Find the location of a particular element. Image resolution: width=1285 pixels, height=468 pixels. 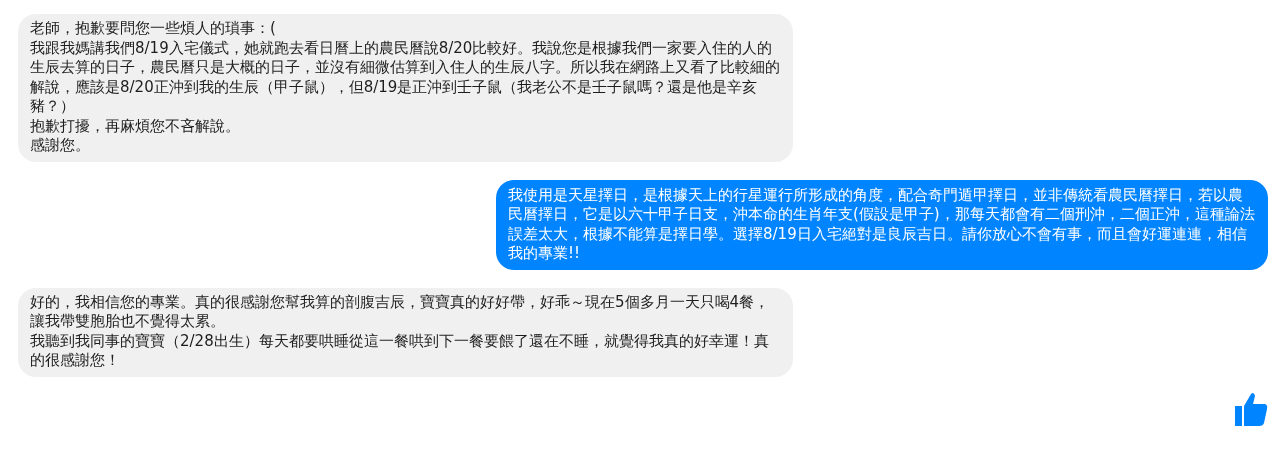

message-text: 我跟我媽講我們8/19入宅儀式，她就跑去看日曆上的農民曆說8/20比較好。我說您是根據我們一家要入住的人的生辰去算的日子，農民曆只是大概的日子，並沒有細微估算到入住人的生辰八字。所以我在網路上又看了比較細的解說，應該是8/20正沖到我的生辰（甲子鼠），但8/19是正沖到壬子鼠（我老公不是壬子鼠嗎？還是他是辛亥豬？） is located at coordinates (405, 77).